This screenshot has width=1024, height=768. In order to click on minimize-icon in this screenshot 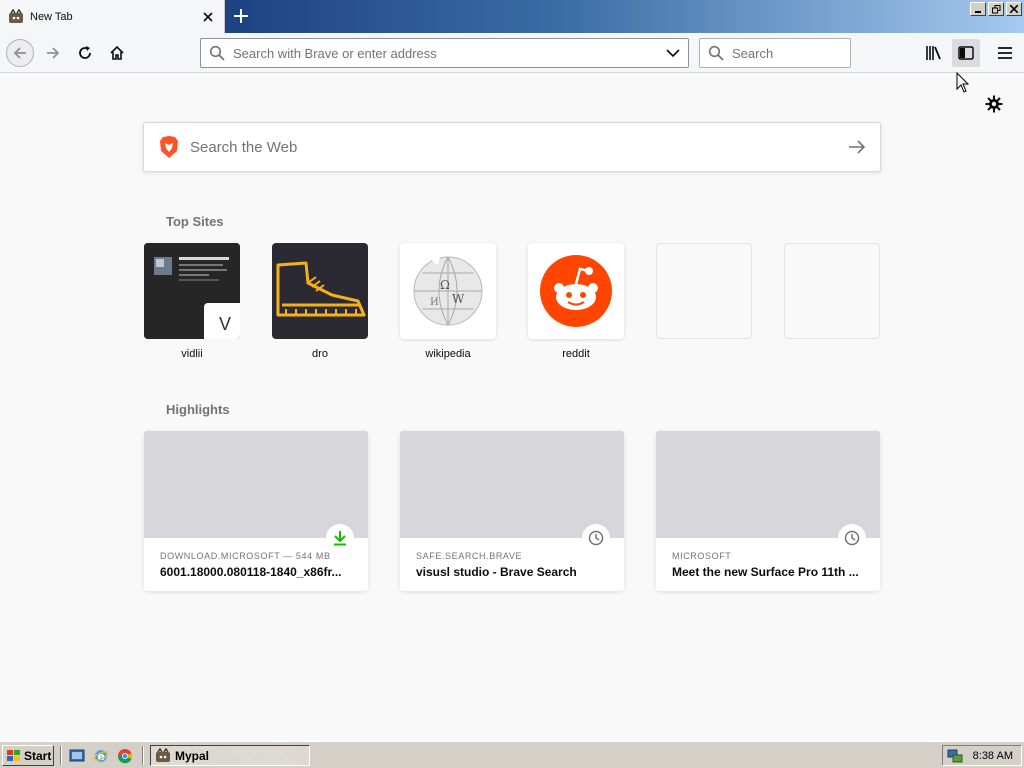, I will do `click(978, 9)`.